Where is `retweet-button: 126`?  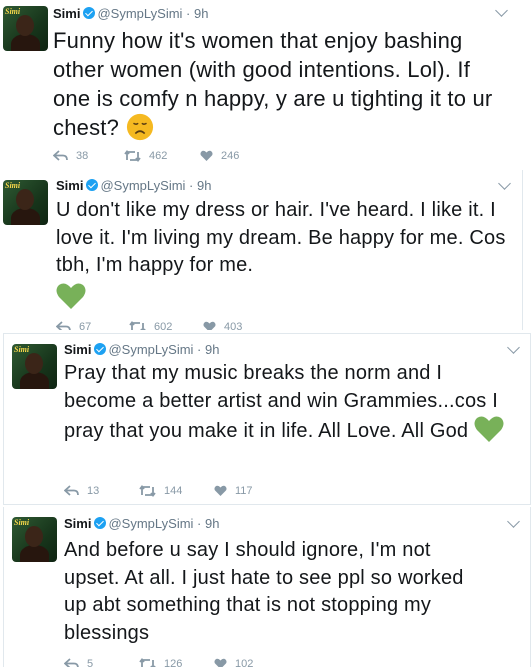
retweet-button: 126 is located at coordinates (160, 662).